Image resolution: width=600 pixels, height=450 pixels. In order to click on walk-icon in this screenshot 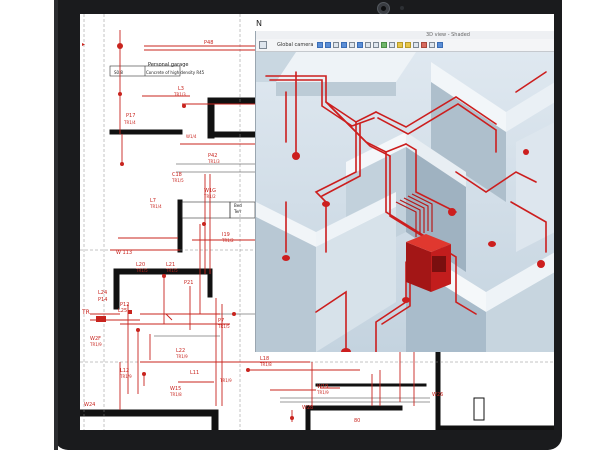, I will do `click(360, 45)`.